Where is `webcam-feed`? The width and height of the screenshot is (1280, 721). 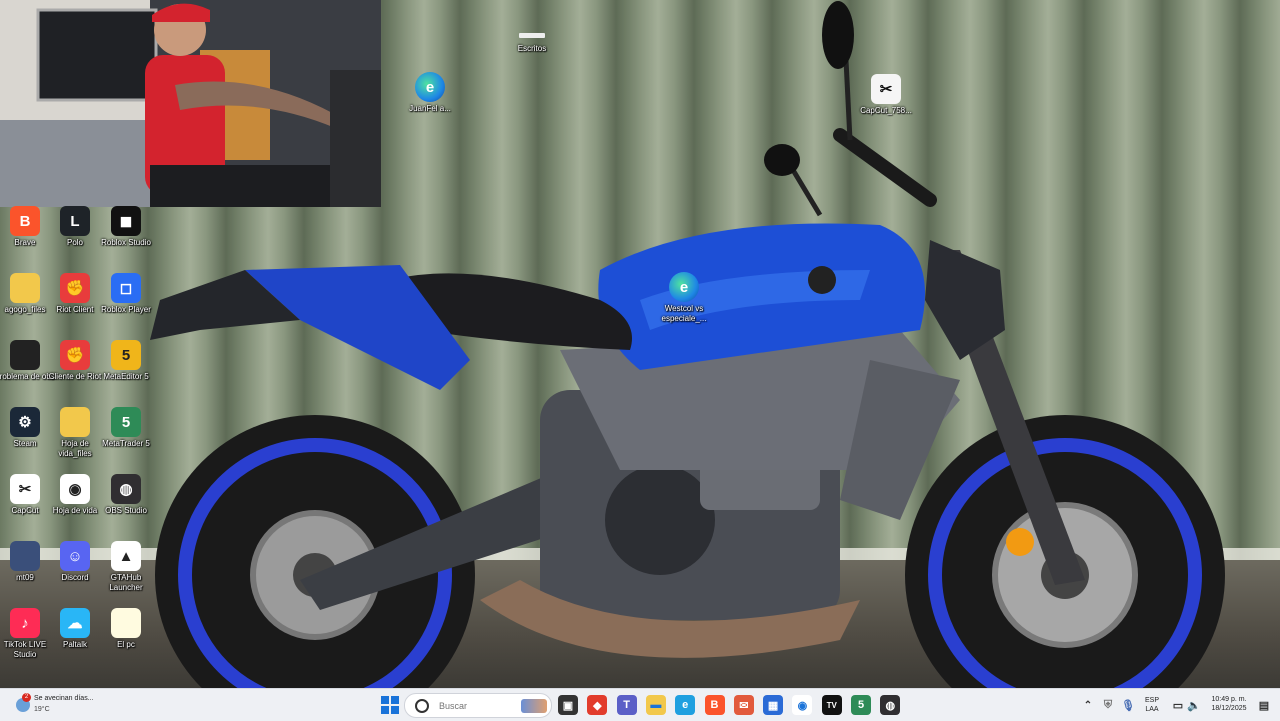 webcam-feed is located at coordinates (190, 103).